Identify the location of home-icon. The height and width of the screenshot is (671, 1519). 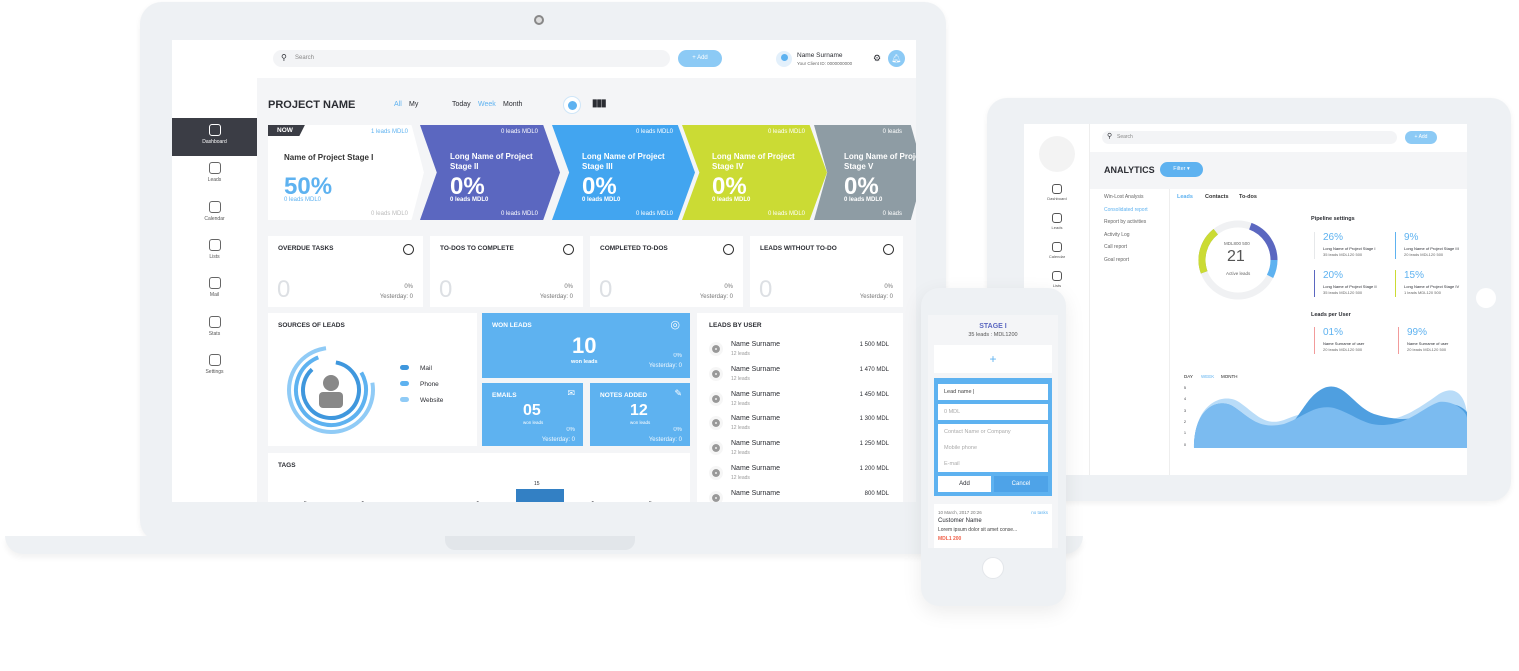
(214, 130).